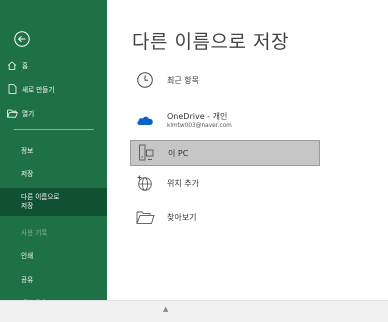 The image size is (388, 322). What do you see at coordinates (165, 309) in the screenshot?
I see `chevron-up-icon: ▲` at bounding box center [165, 309].